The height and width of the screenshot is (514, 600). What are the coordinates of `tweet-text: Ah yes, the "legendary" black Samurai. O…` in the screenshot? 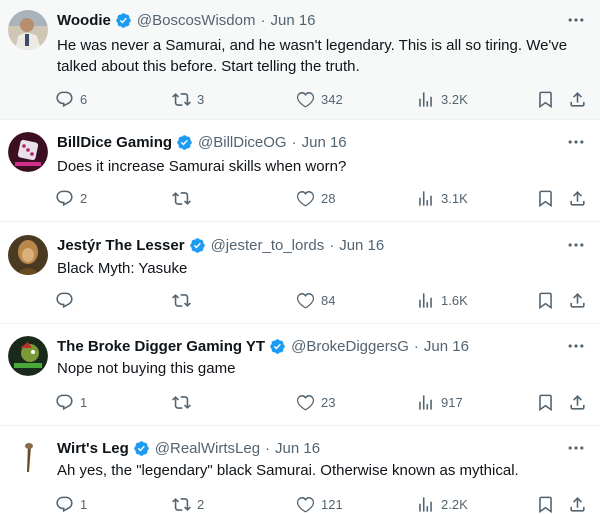 It's located at (288, 470).